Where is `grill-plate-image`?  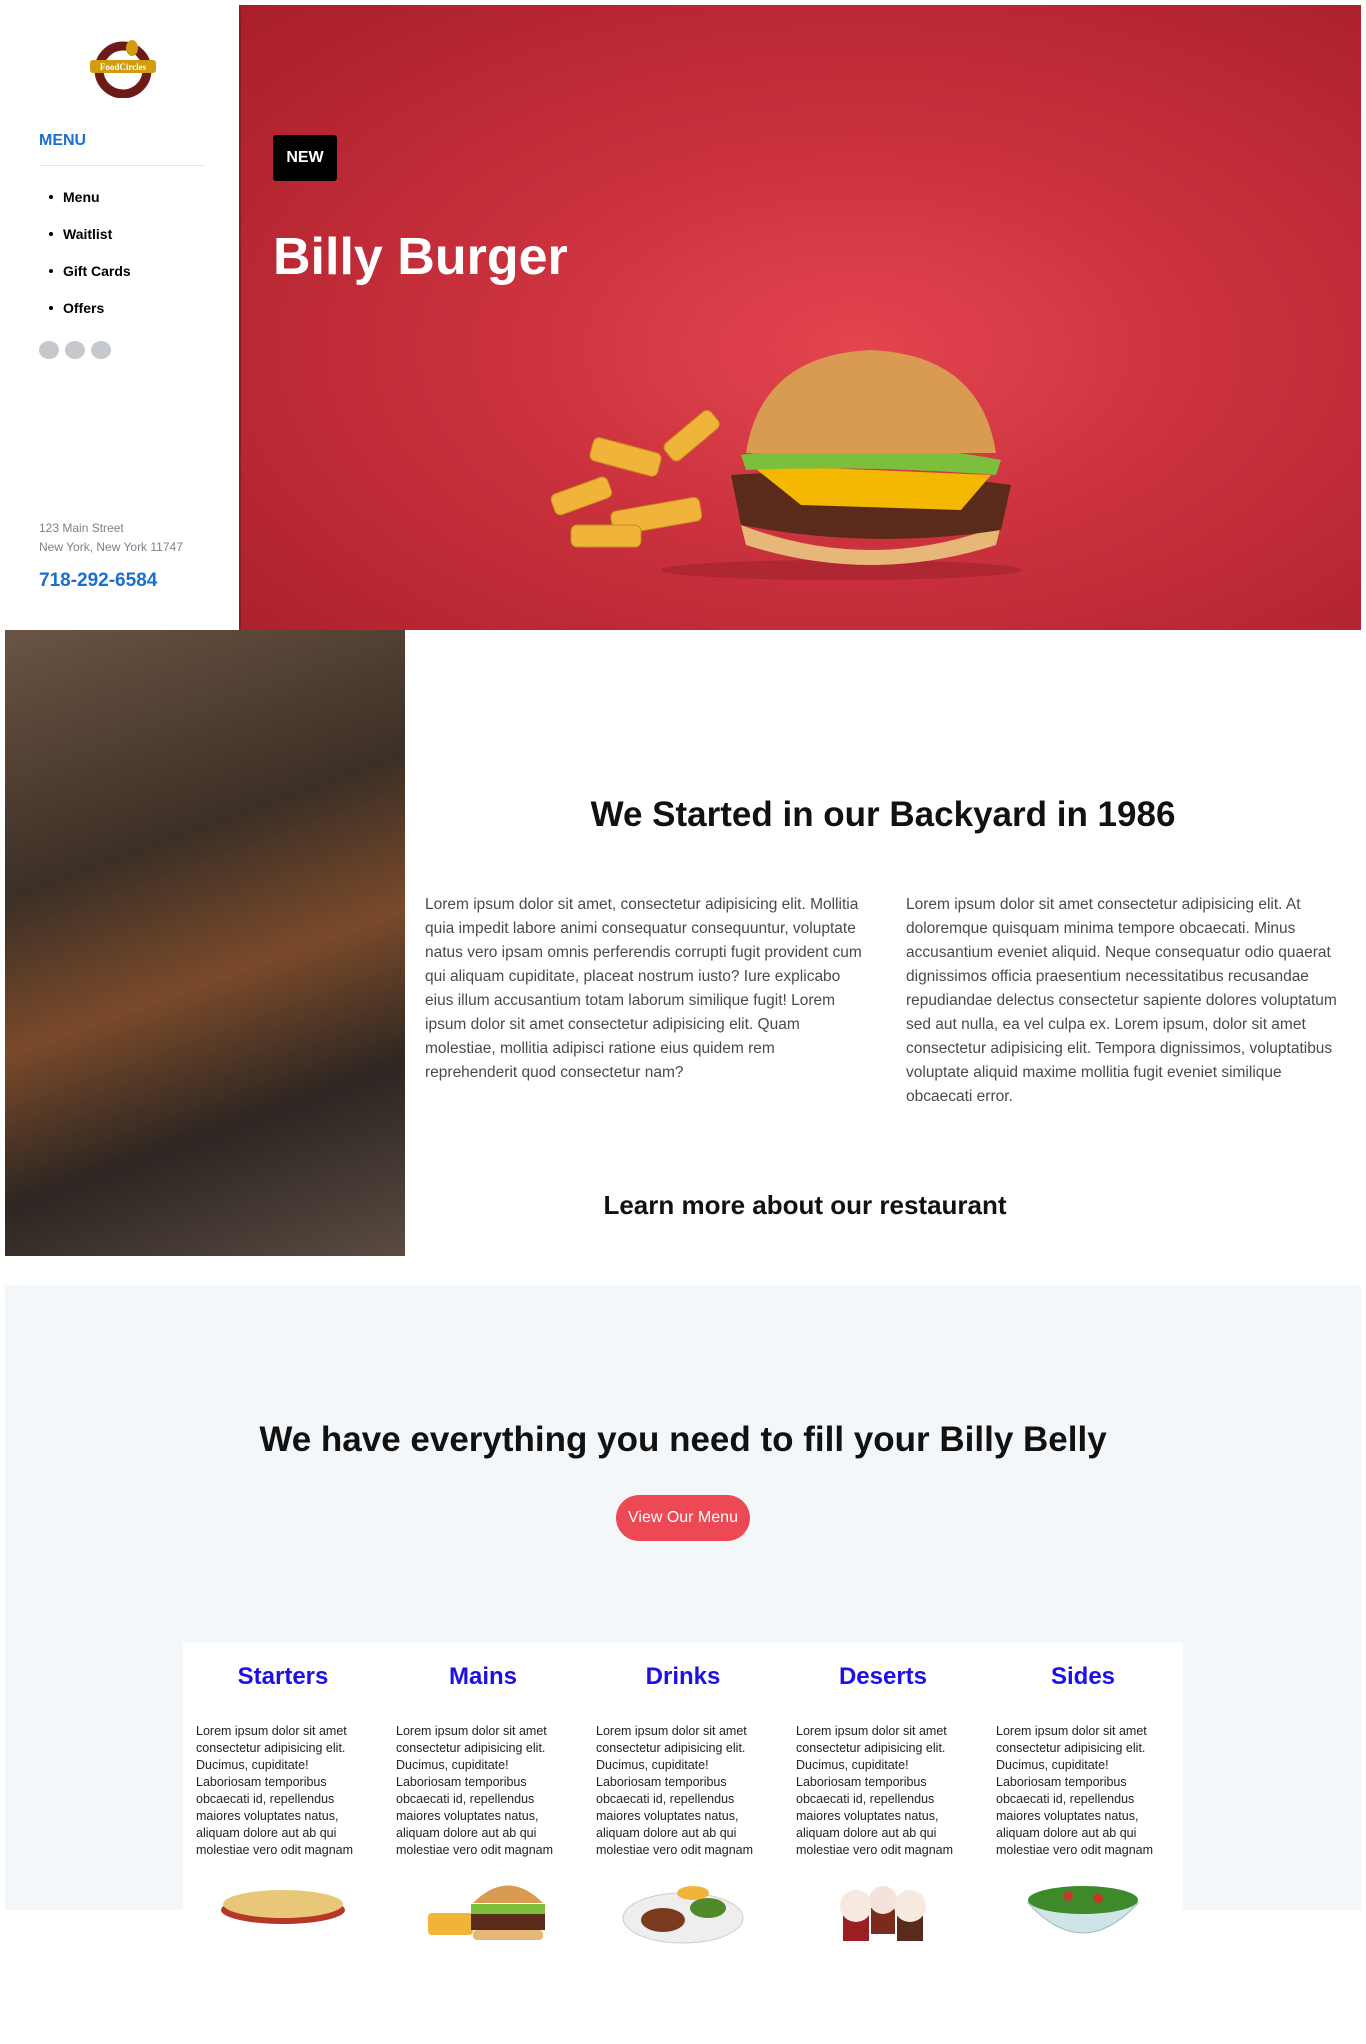
grill-plate-image is located at coordinates (683, 1915).